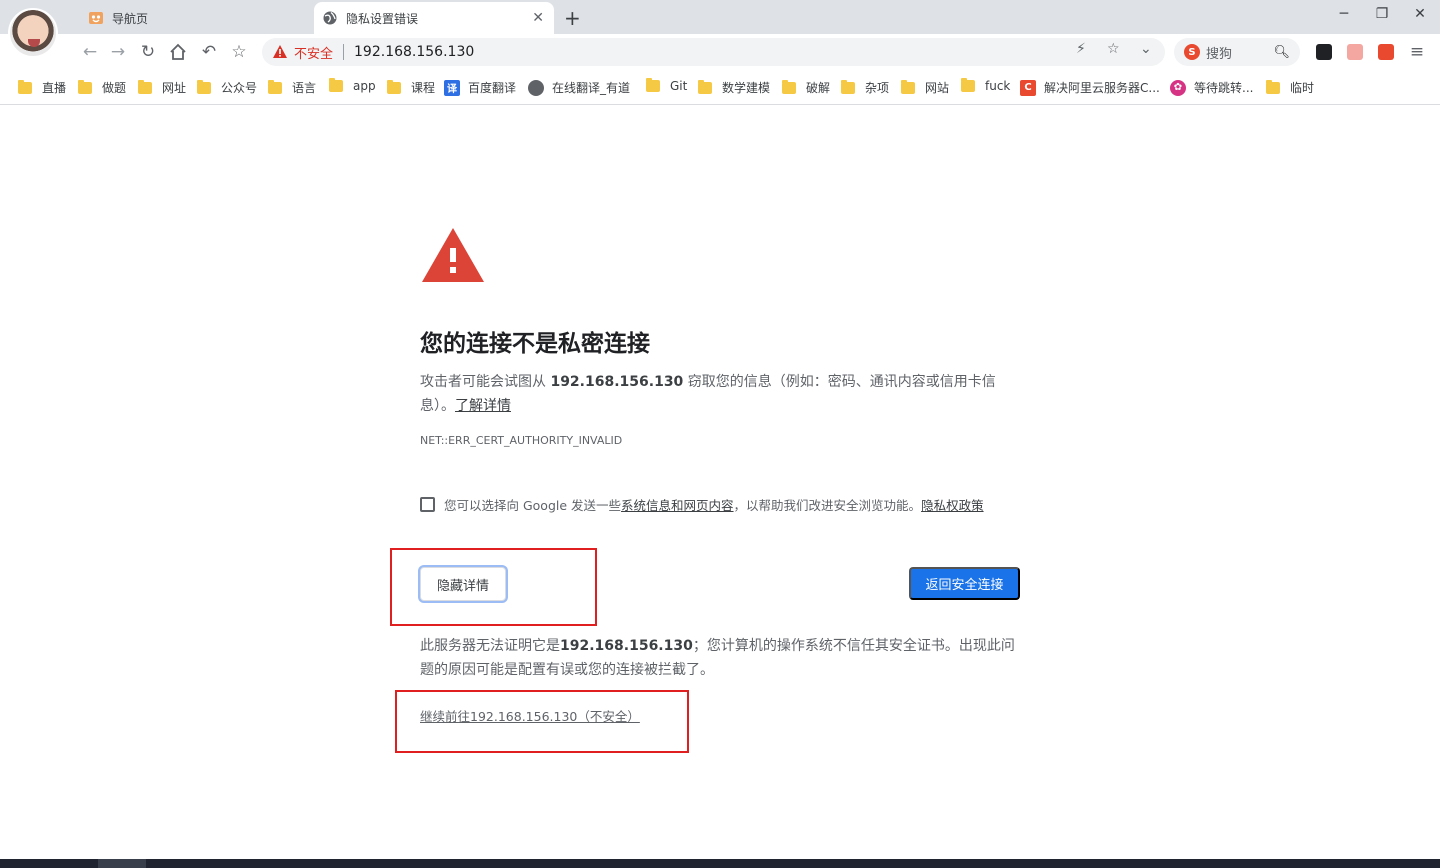  I want to click on star-icon: ☆, so click(1113, 49).